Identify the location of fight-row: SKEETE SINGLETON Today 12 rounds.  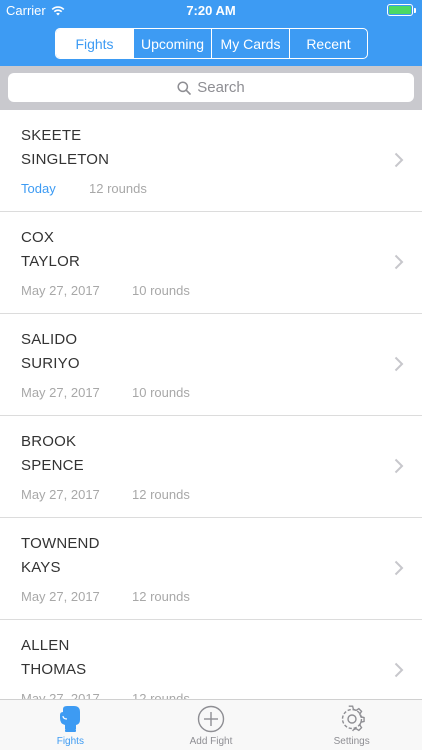
(211, 161).